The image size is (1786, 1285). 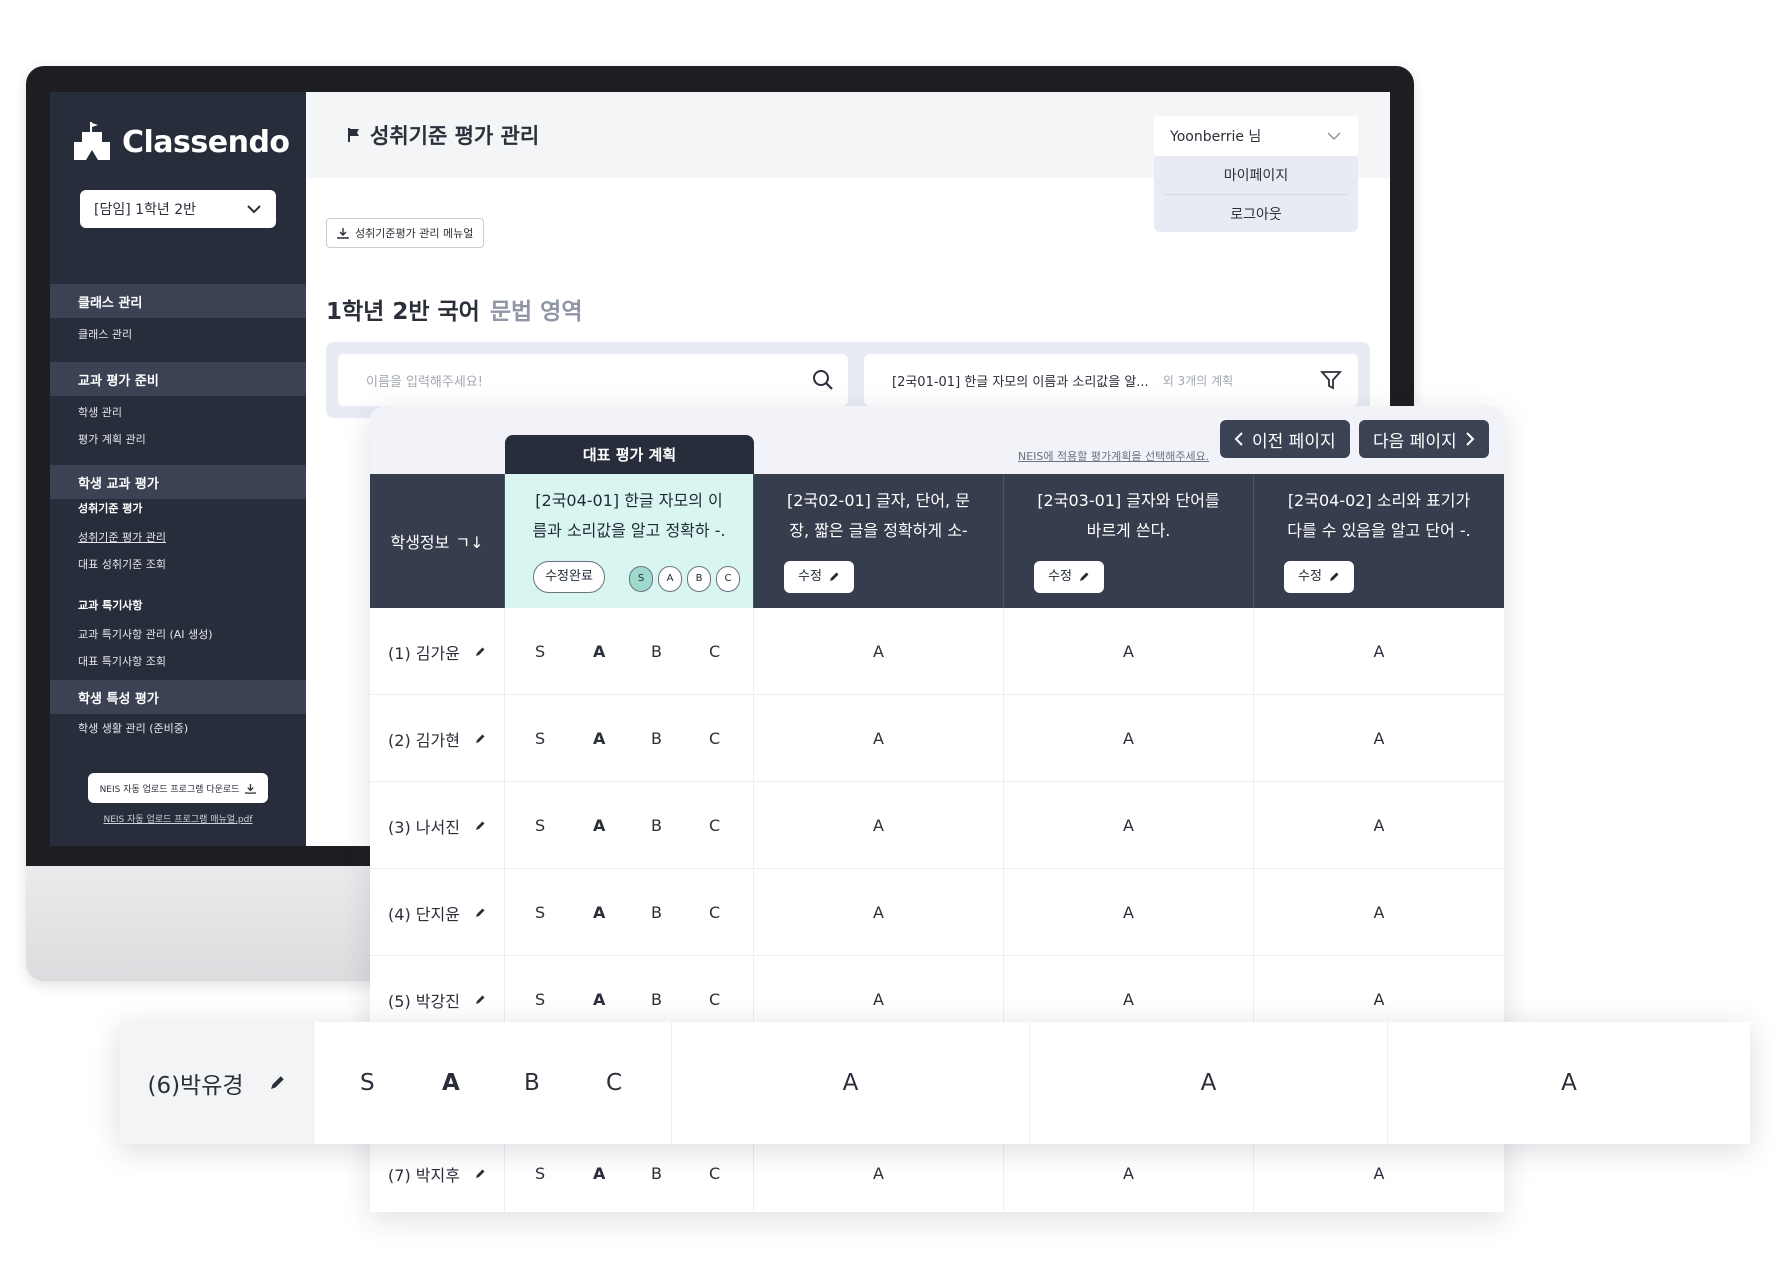 I want to click on plan-title-line2: 다를 수 있음을 알고 단어 -., so click(x=1379, y=530).